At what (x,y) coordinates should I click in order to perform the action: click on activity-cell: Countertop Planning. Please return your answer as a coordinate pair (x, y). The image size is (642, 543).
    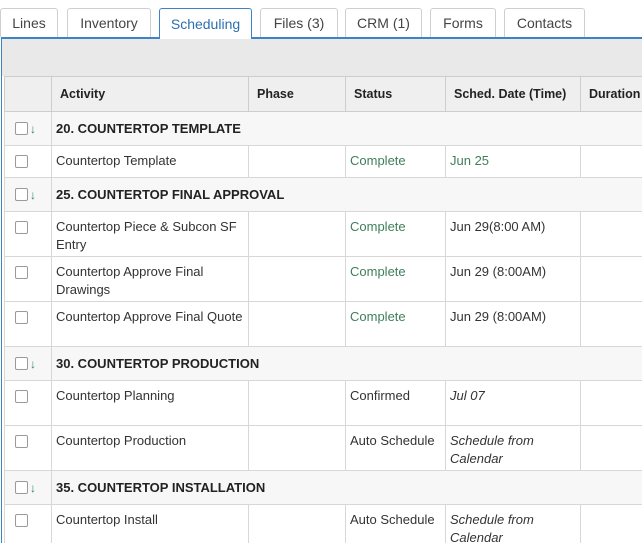
    Looking at the image, I should click on (150, 403).